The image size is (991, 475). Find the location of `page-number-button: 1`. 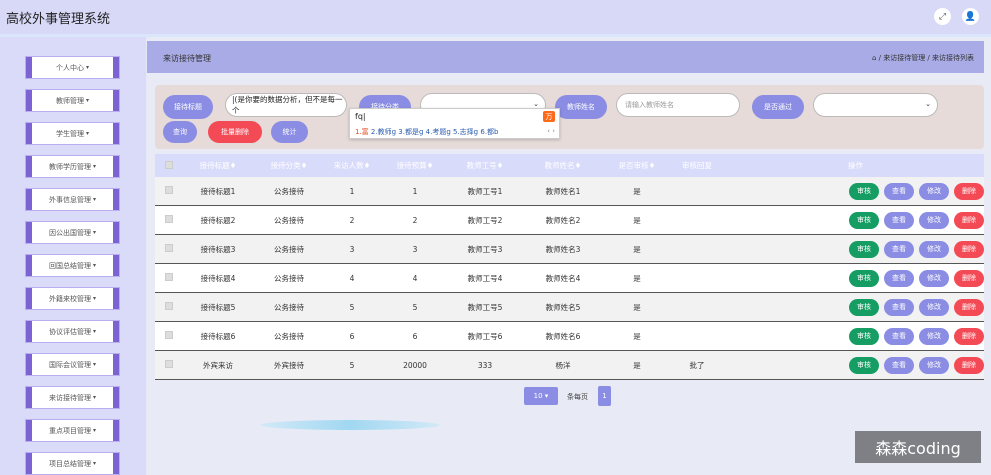

page-number-button: 1 is located at coordinates (604, 396).